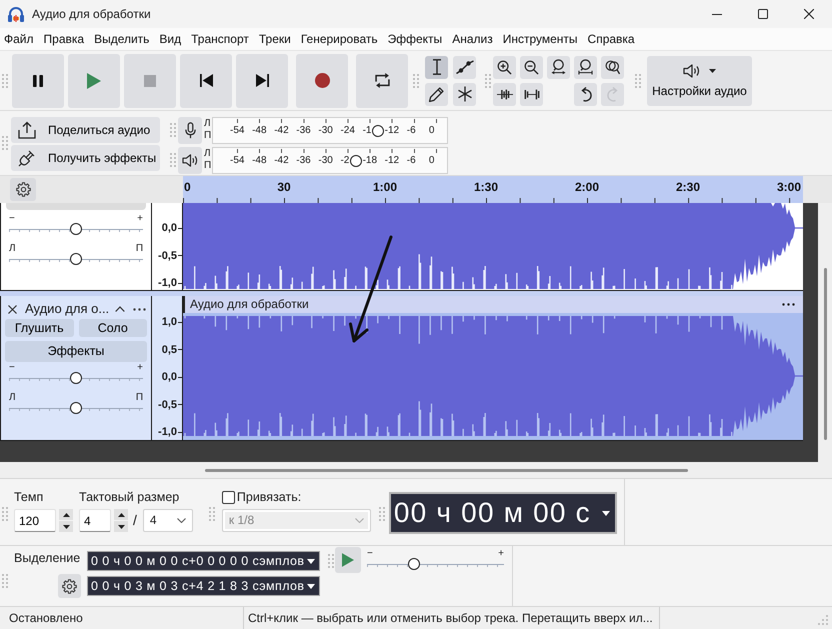 This screenshot has height=629, width=832. What do you see at coordinates (493, 189) in the screenshot?
I see `timeline-ruler: 0 30 1:00 1:30 2:00 2:30 3:00` at bounding box center [493, 189].